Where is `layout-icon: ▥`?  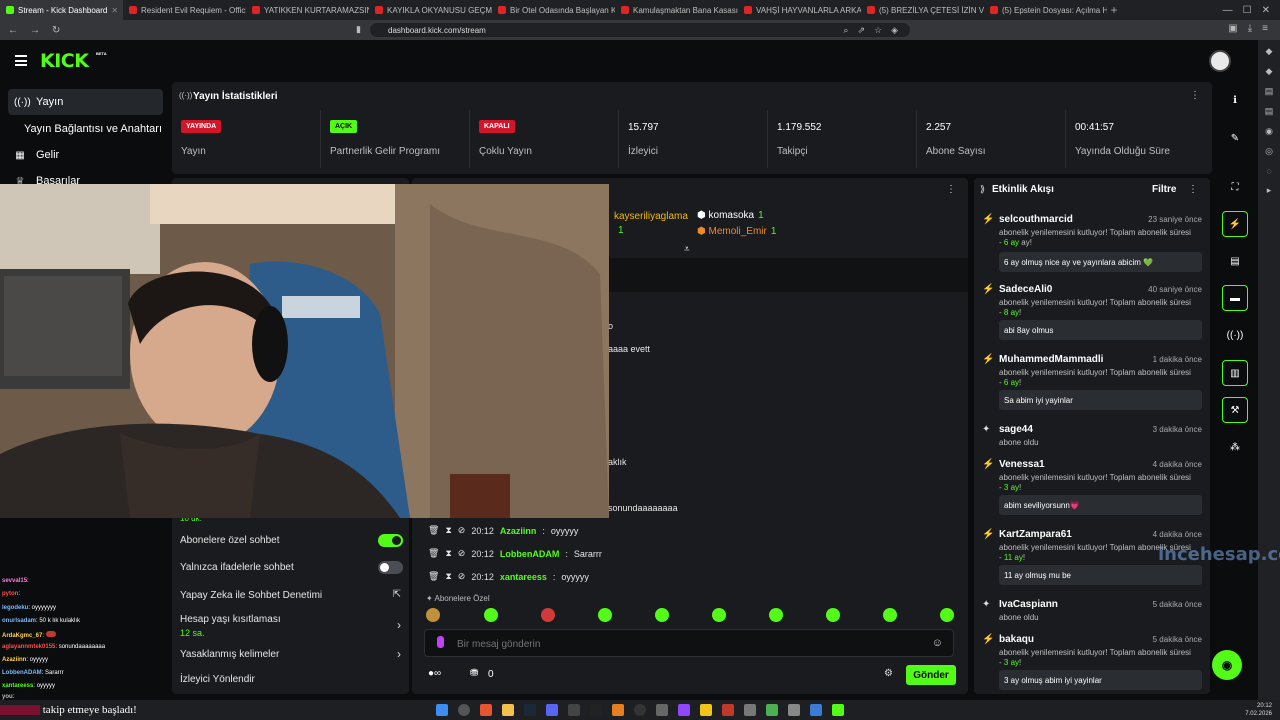
layout-icon: ▥ is located at coordinates (1235, 373).